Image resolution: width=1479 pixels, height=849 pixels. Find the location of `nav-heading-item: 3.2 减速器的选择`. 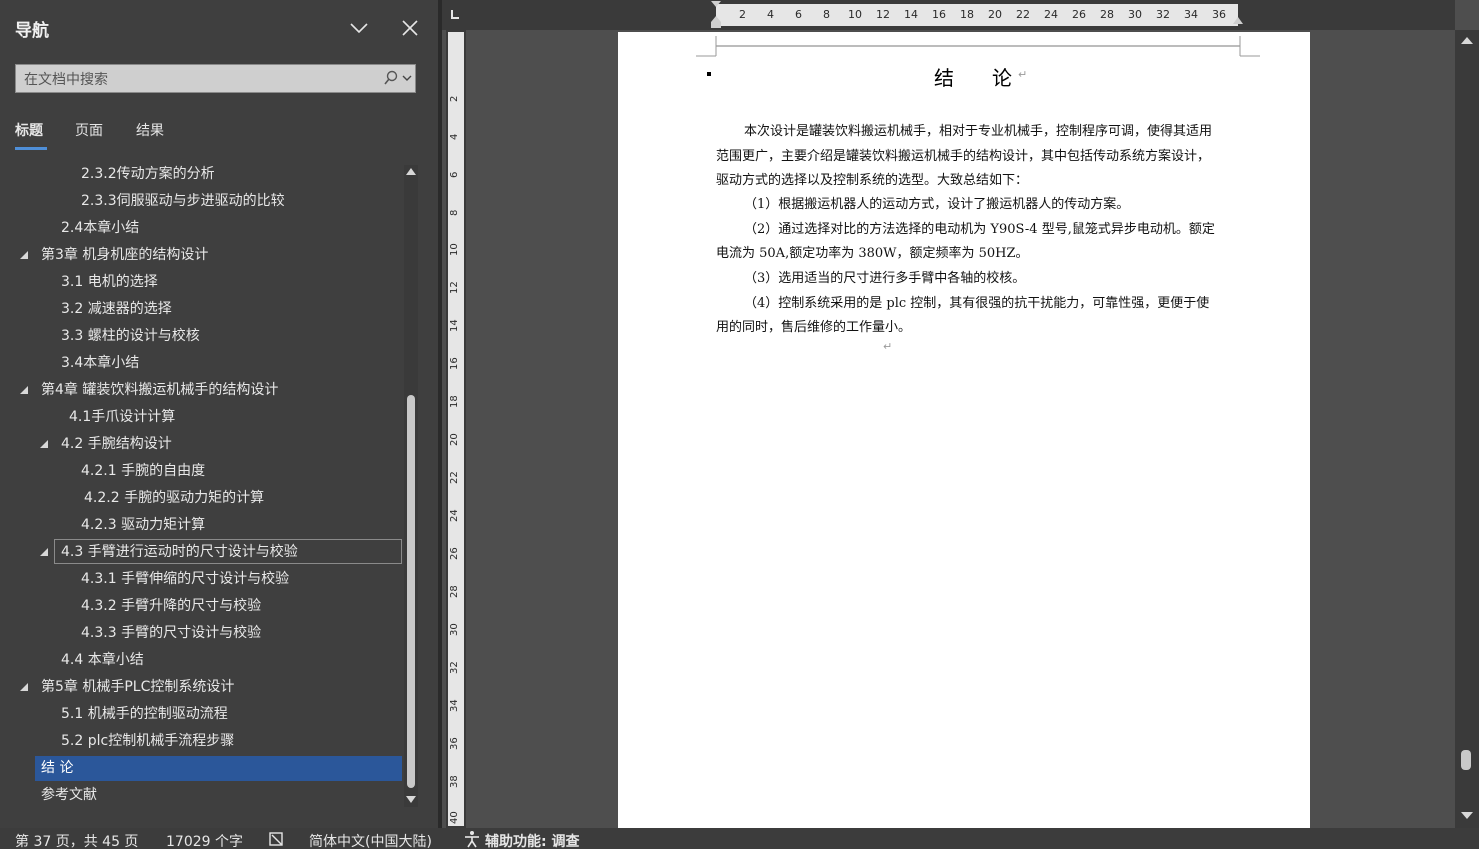

nav-heading-item: 3.2 减速器的选择 is located at coordinates (116, 309).